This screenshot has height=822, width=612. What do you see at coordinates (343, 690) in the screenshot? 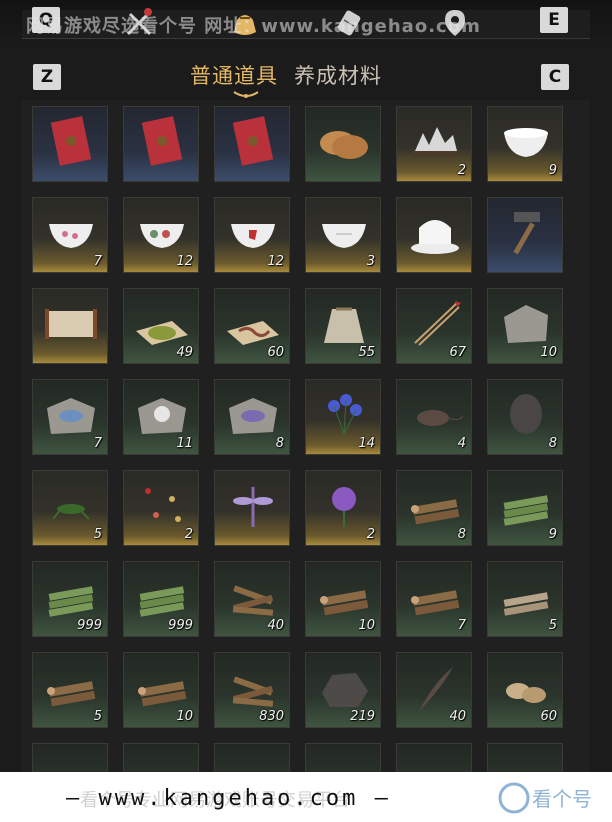
I see `inventory-slot: 219` at bounding box center [343, 690].